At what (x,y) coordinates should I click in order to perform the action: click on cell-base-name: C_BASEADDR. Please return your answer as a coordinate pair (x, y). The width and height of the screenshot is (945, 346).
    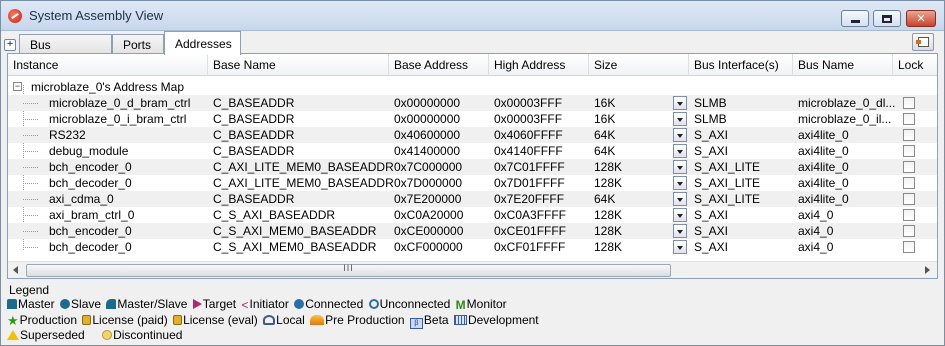
    Looking at the image, I should click on (254, 151).